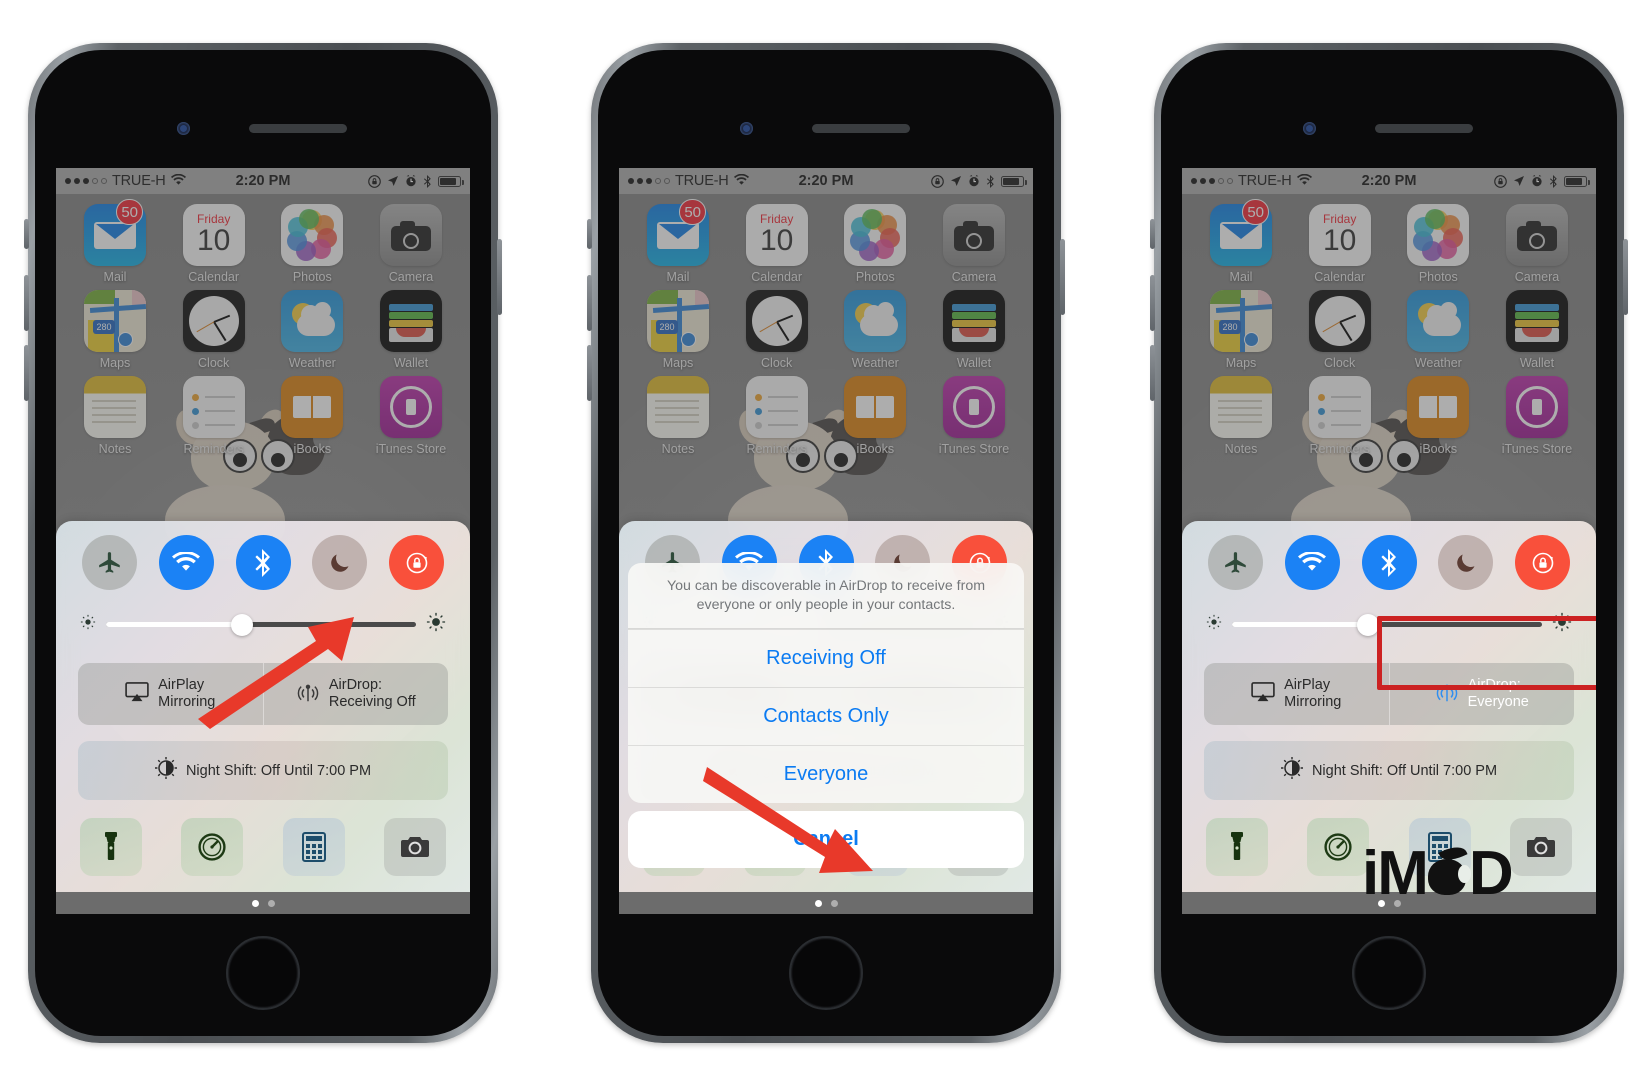  Describe the element at coordinates (1313, 693) in the screenshot. I see `airplay-label: AirPlayMirroring` at that location.